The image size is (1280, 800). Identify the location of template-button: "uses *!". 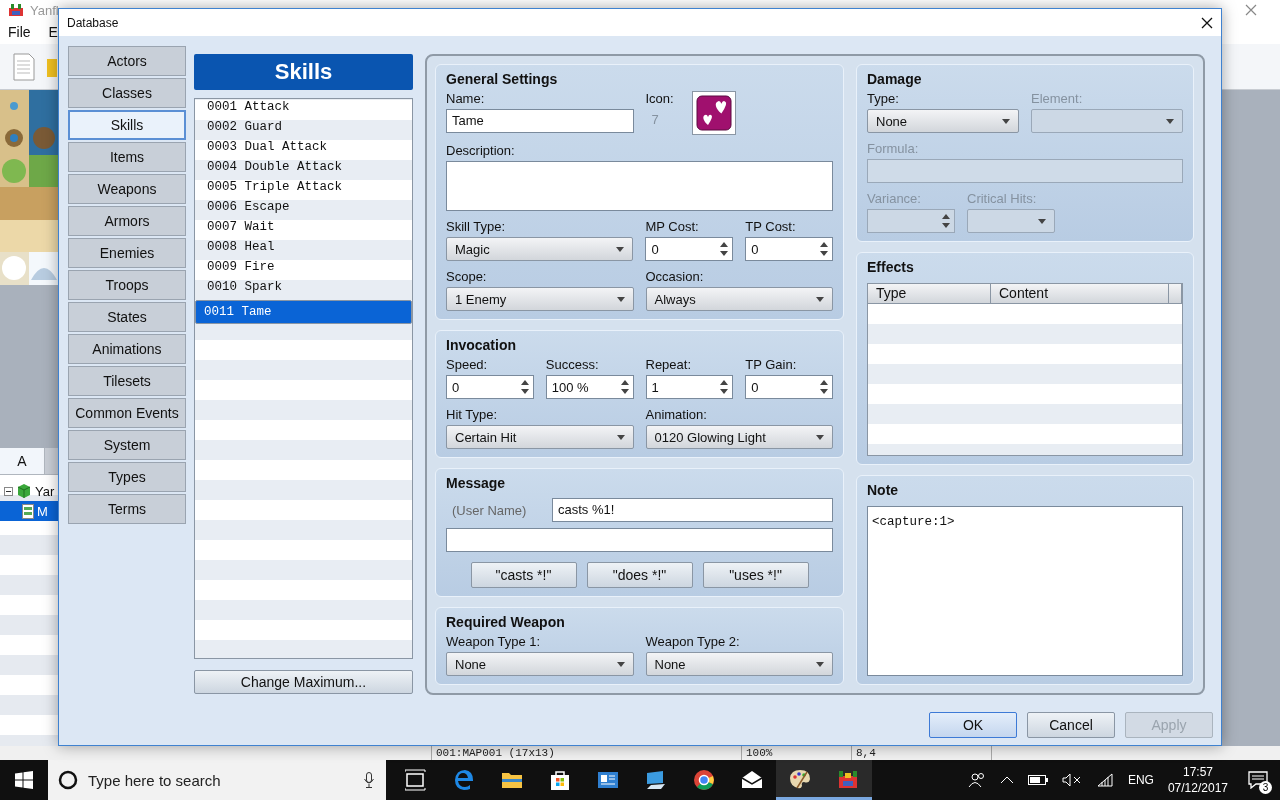
(755, 575).